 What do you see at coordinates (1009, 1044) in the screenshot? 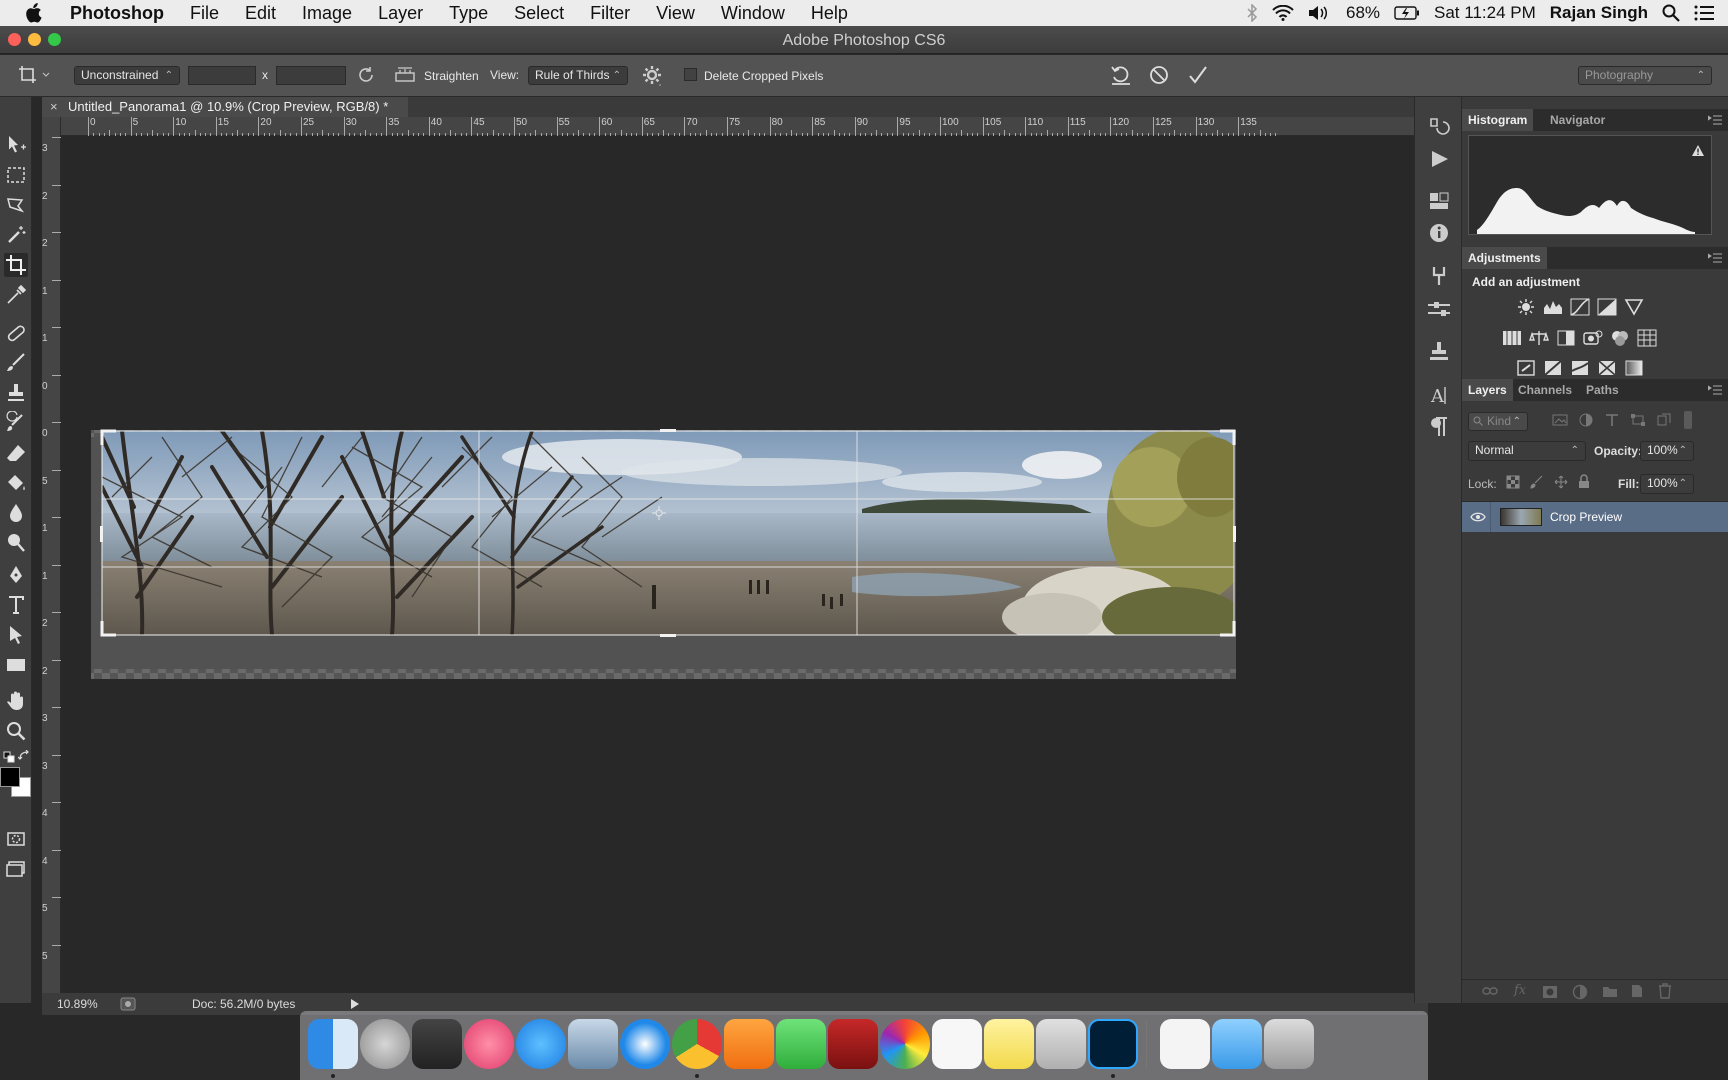
I see `notes-dock-icon` at bounding box center [1009, 1044].